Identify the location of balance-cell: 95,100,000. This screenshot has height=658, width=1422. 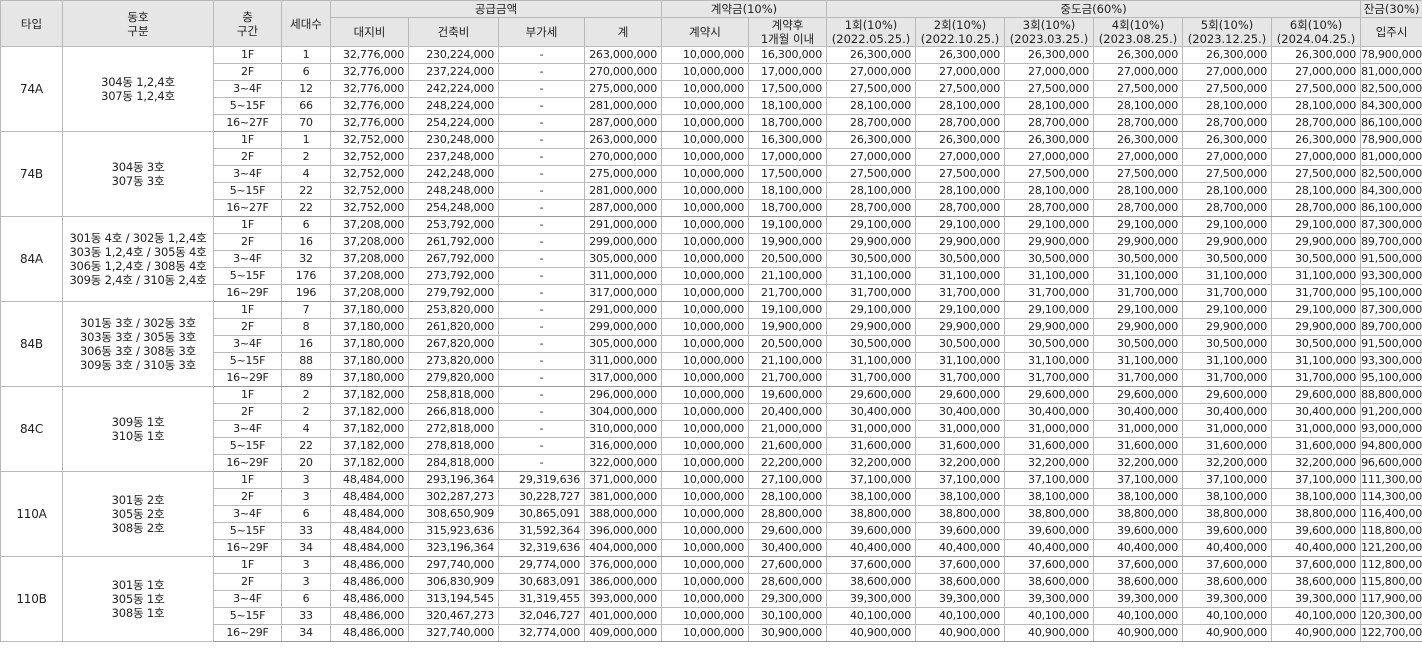
(1391, 378).